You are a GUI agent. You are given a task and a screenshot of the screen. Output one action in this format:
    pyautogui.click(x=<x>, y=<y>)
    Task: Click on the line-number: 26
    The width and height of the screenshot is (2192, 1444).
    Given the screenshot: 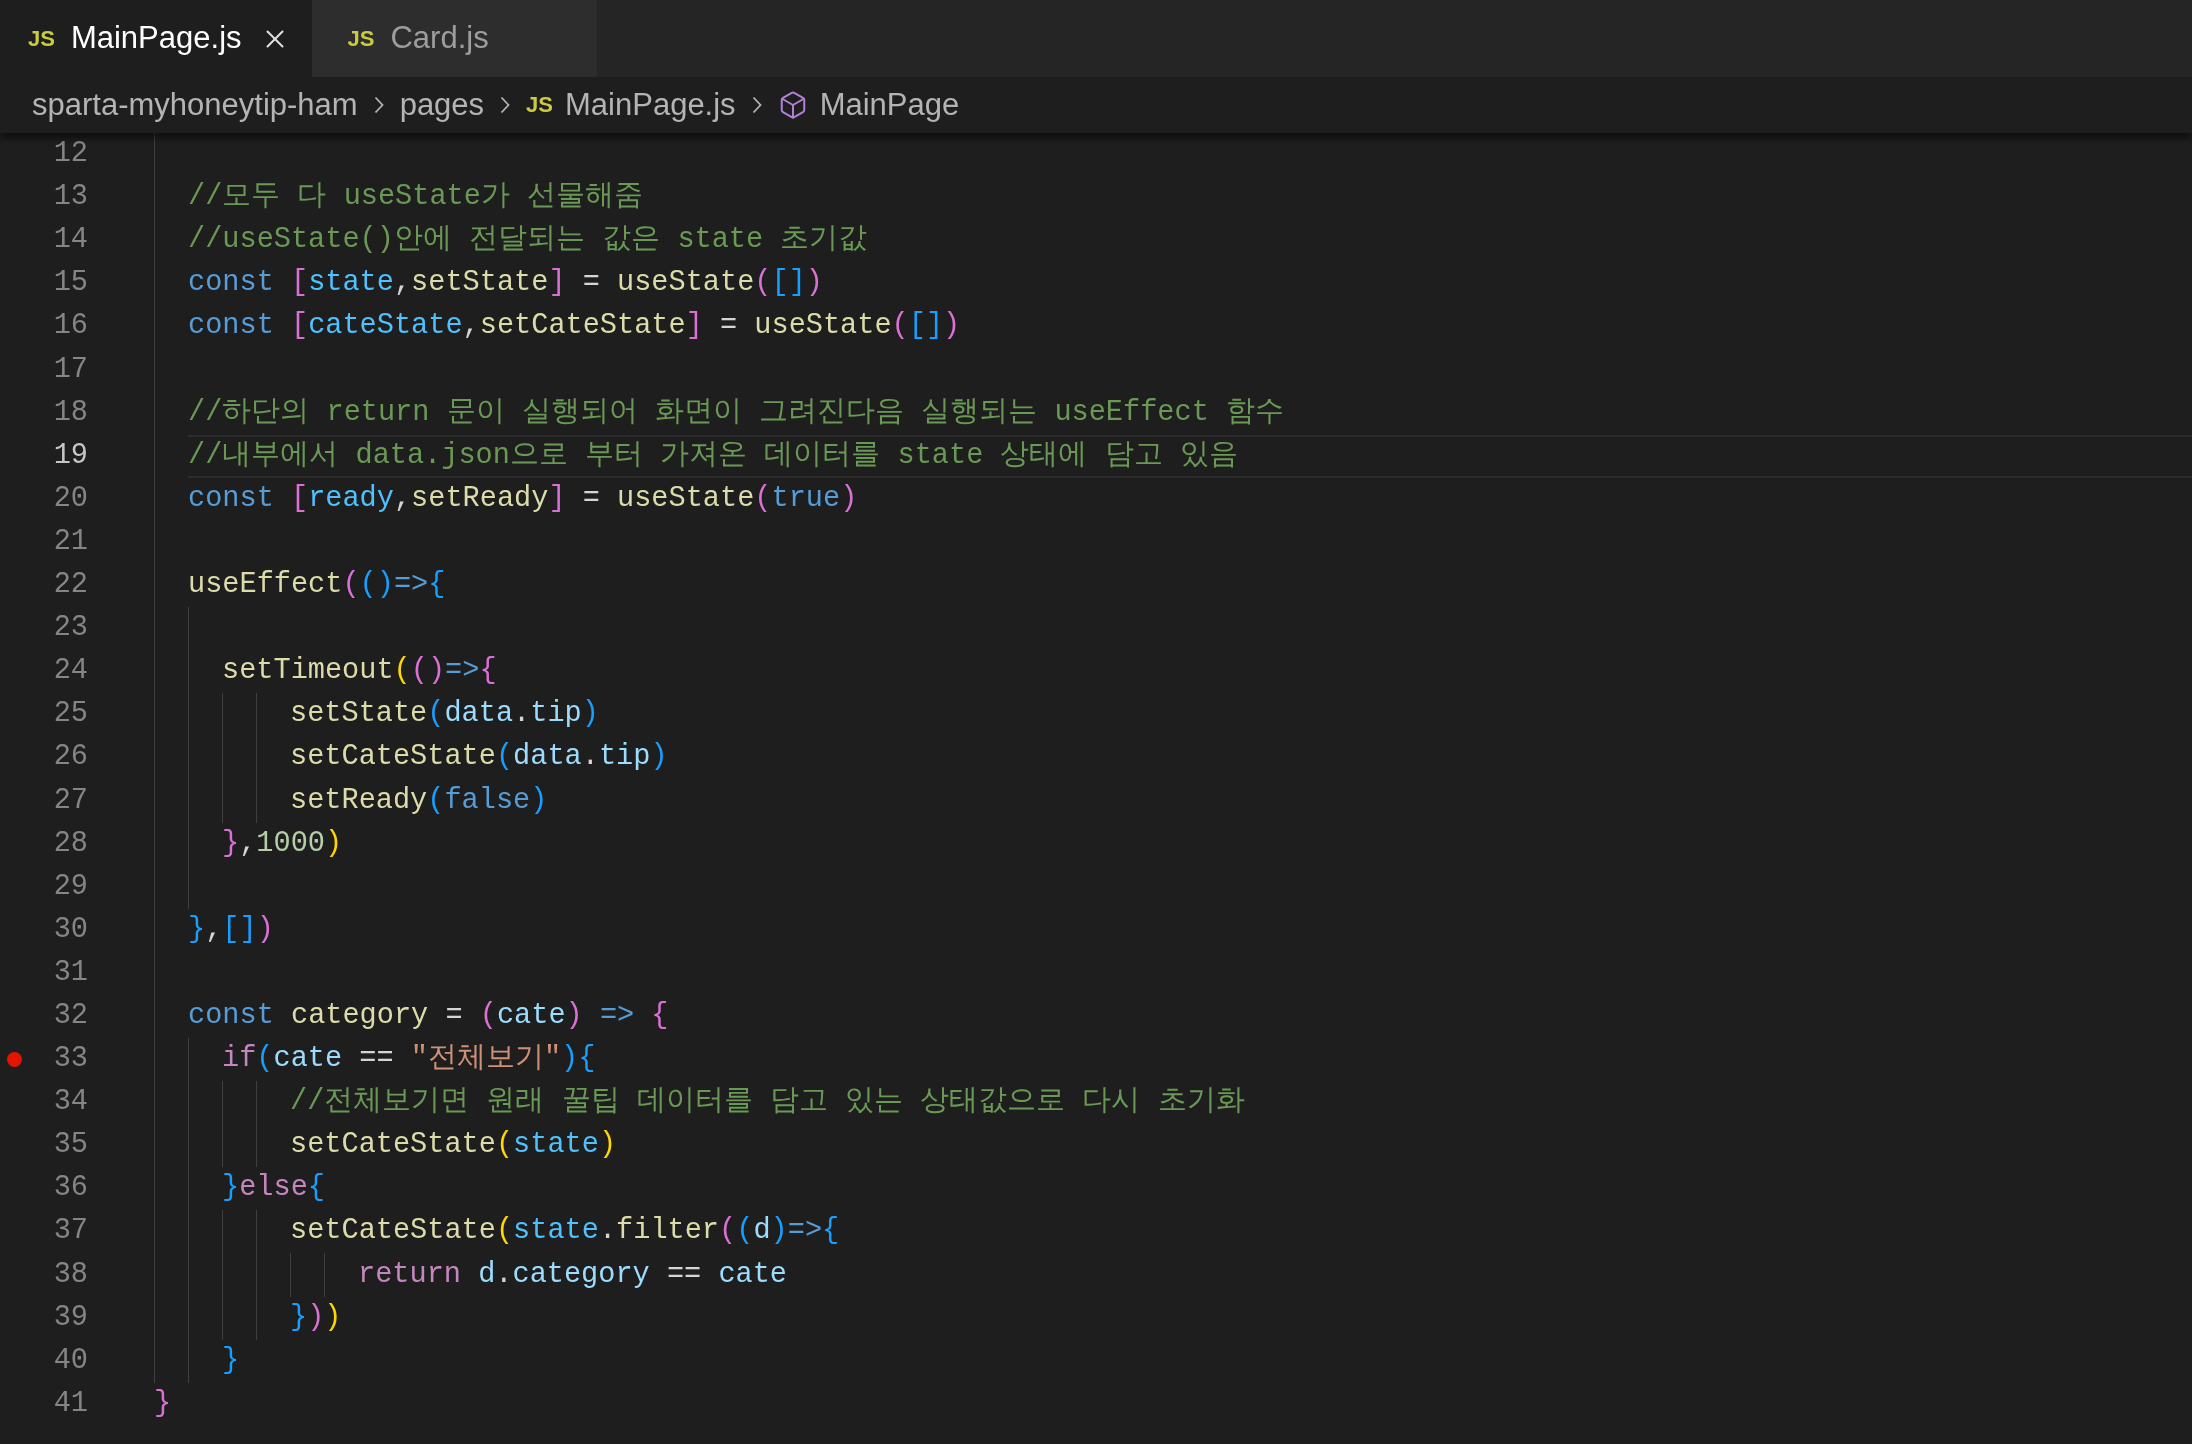 What is the action you would take?
    pyautogui.click(x=70, y=757)
    